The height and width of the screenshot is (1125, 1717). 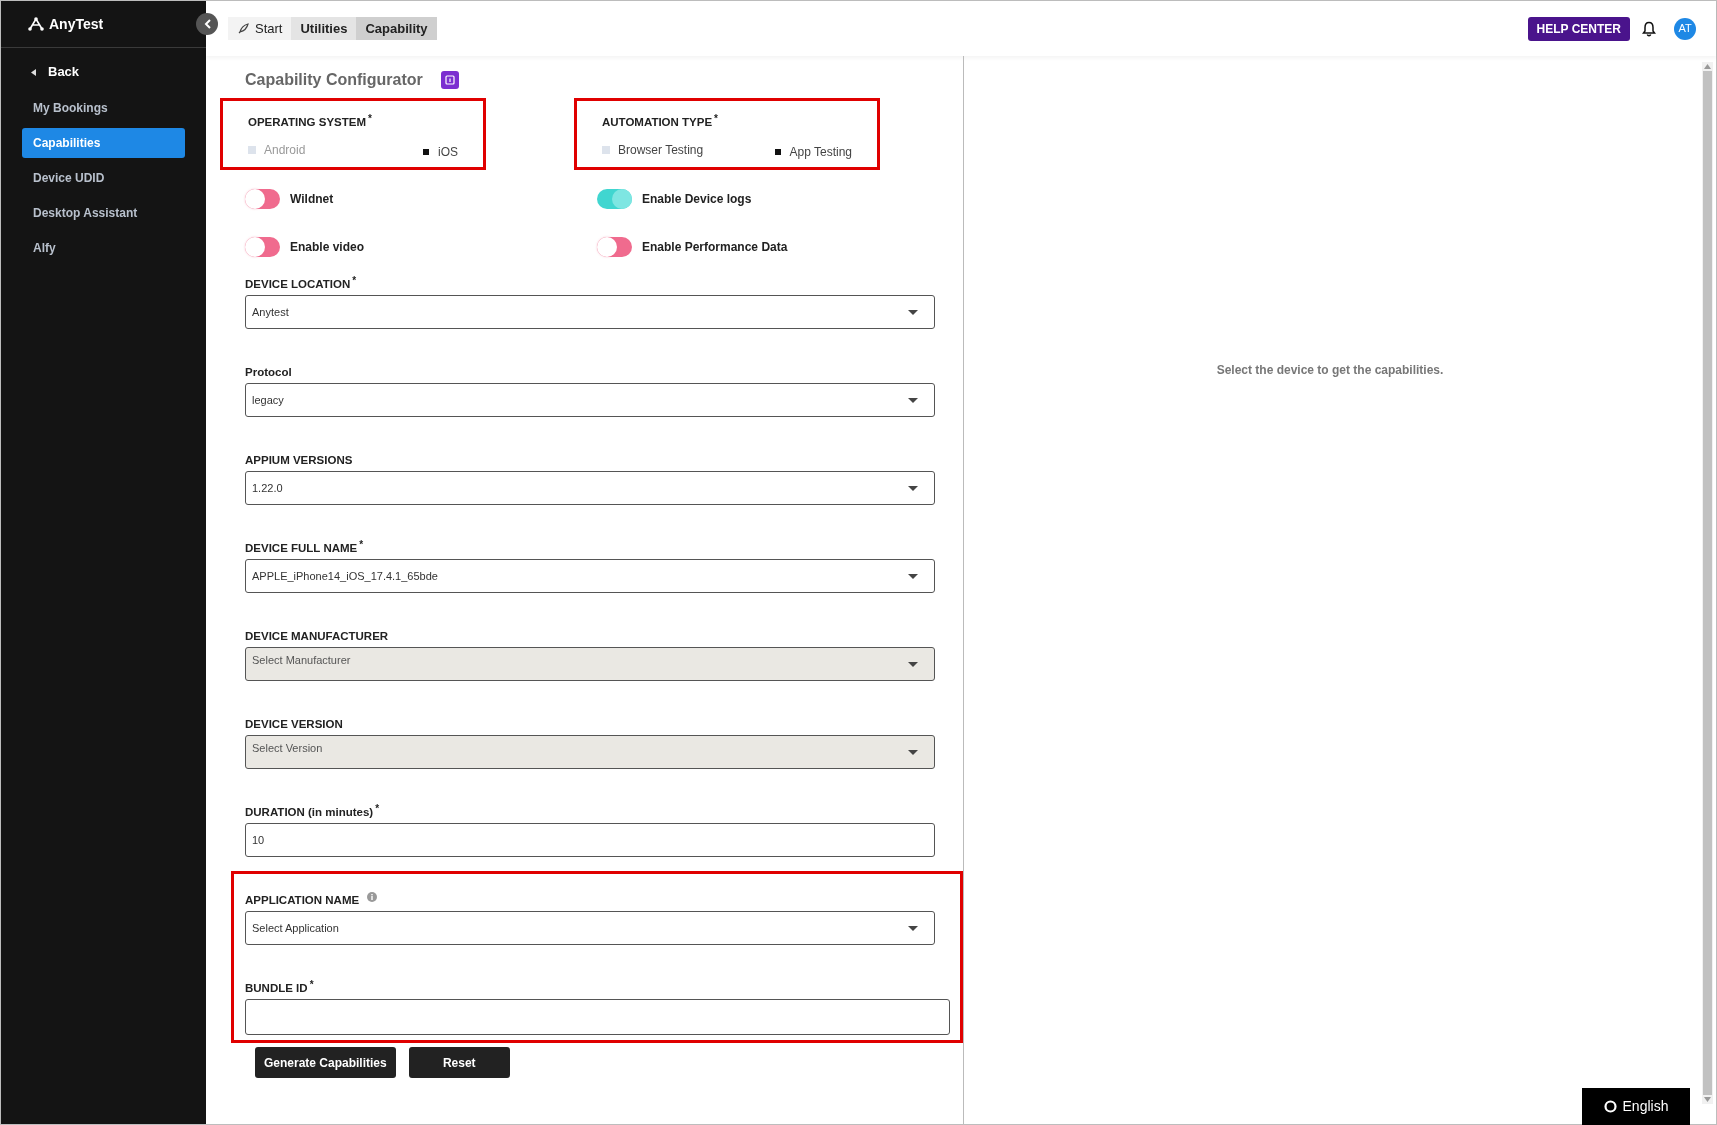 What do you see at coordinates (372, 897) in the screenshot?
I see `info-icon` at bounding box center [372, 897].